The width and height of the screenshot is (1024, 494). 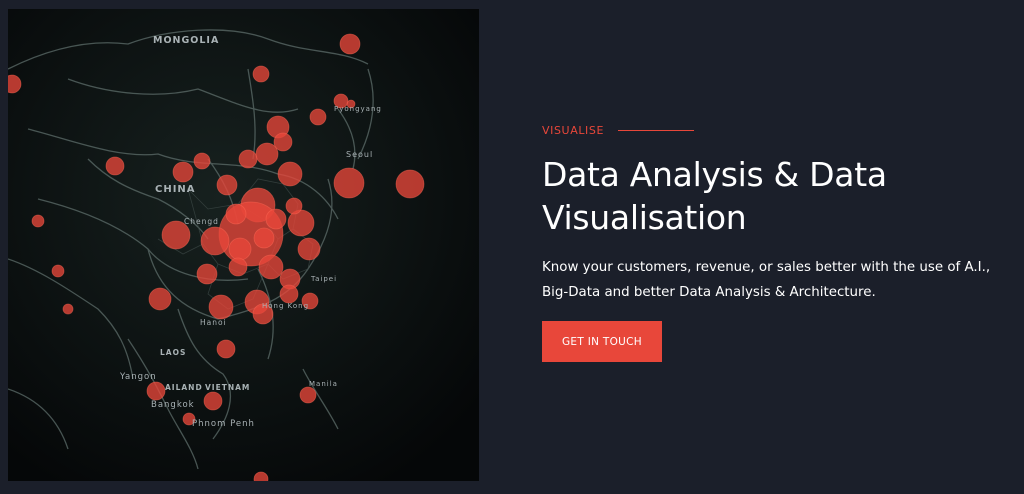 What do you see at coordinates (602, 341) in the screenshot?
I see `get-in-touch-button: GET IN TOUCH` at bounding box center [602, 341].